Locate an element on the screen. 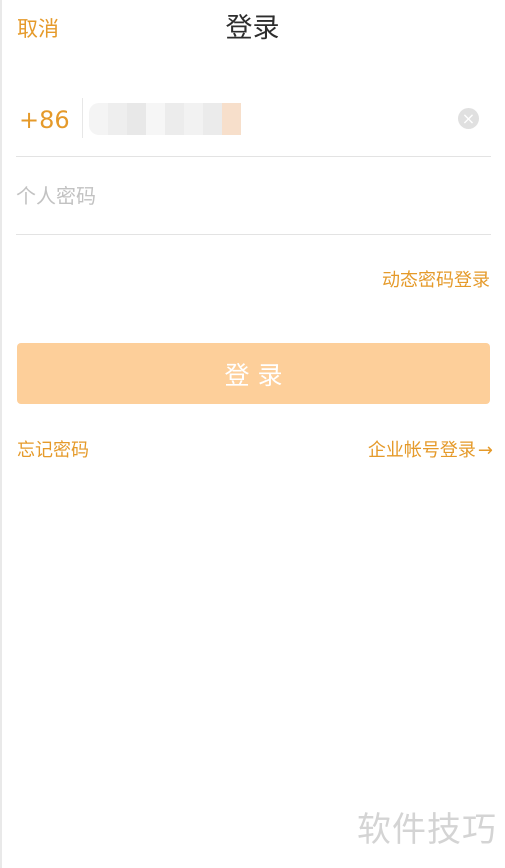 Image resolution: width=505 pixels, height=868 pixels. password-input is located at coordinates (241, 196).